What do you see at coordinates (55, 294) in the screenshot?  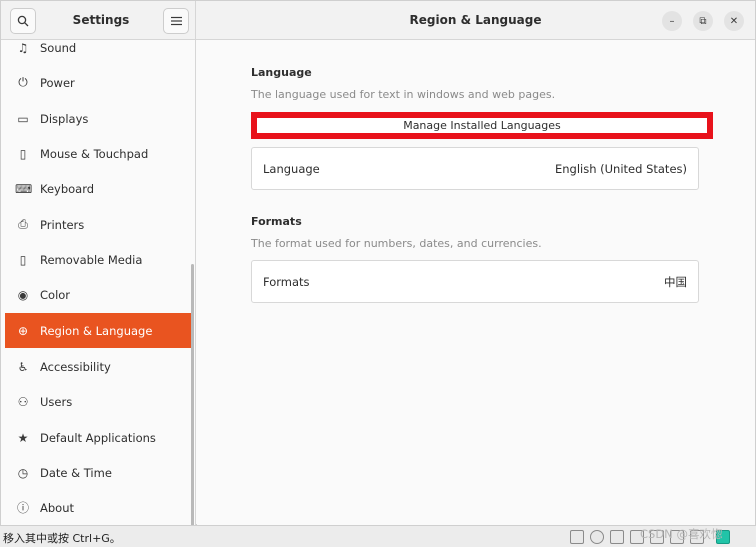 I see `sidebar-item-label: Color` at bounding box center [55, 294].